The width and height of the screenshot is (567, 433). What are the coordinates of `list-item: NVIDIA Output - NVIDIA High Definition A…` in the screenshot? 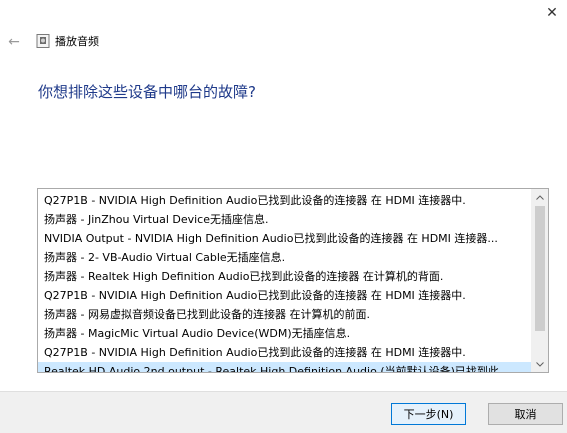 It's located at (284, 238).